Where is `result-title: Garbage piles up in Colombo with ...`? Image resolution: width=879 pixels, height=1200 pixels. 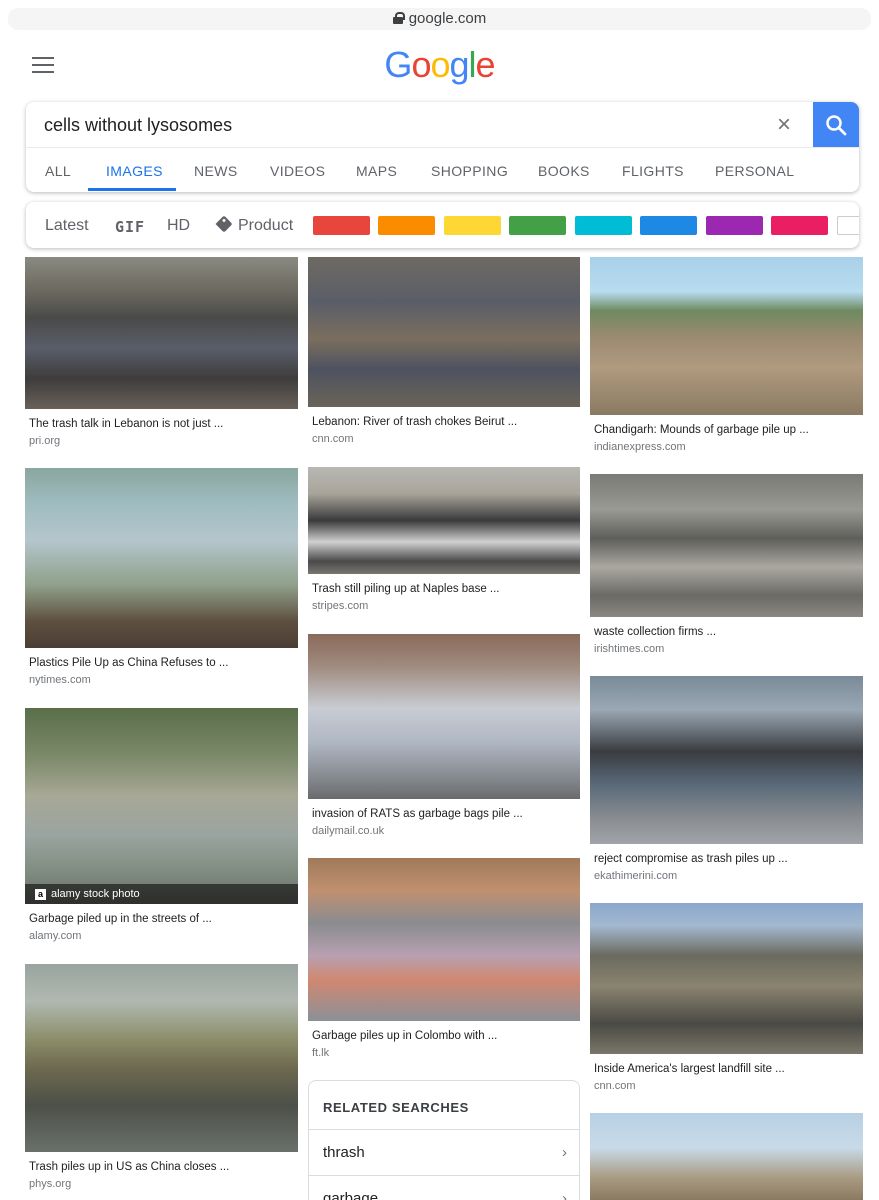 result-title: Garbage piles up in Colombo with ... is located at coordinates (404, 1036).